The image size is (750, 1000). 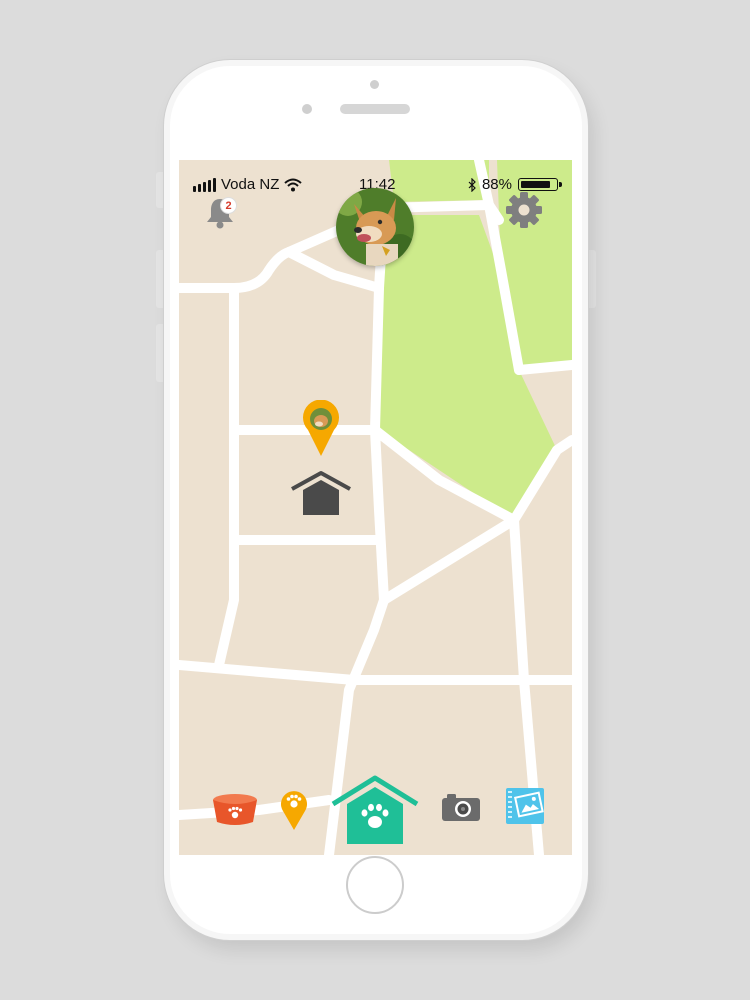 I want to click on home-marker-icon, so click(x=321, y=494).